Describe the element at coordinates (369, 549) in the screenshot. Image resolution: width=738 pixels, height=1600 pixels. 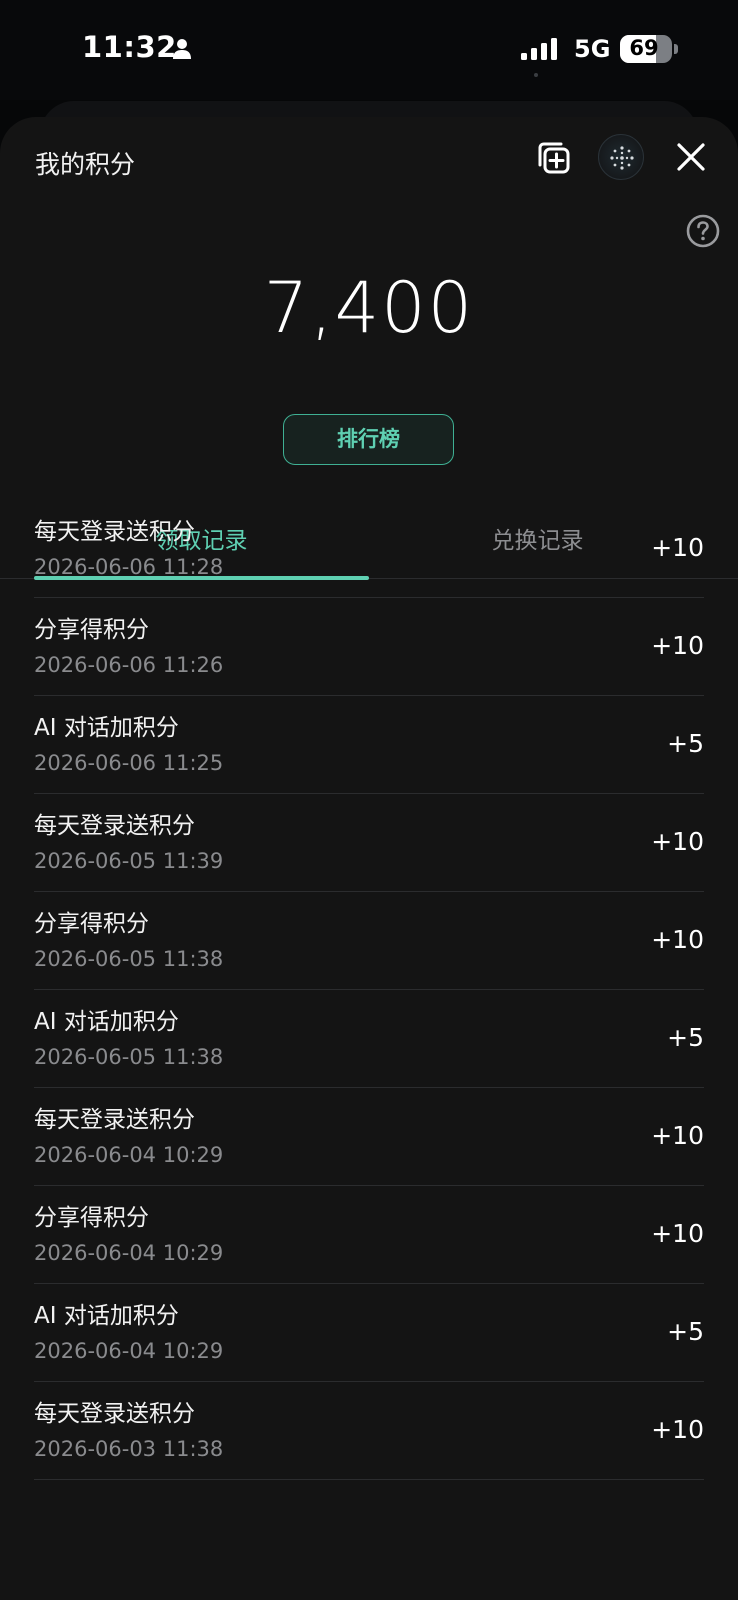
I see `list-item: 每天登录送积分 2026-06-06 11:28 +10` at that location.